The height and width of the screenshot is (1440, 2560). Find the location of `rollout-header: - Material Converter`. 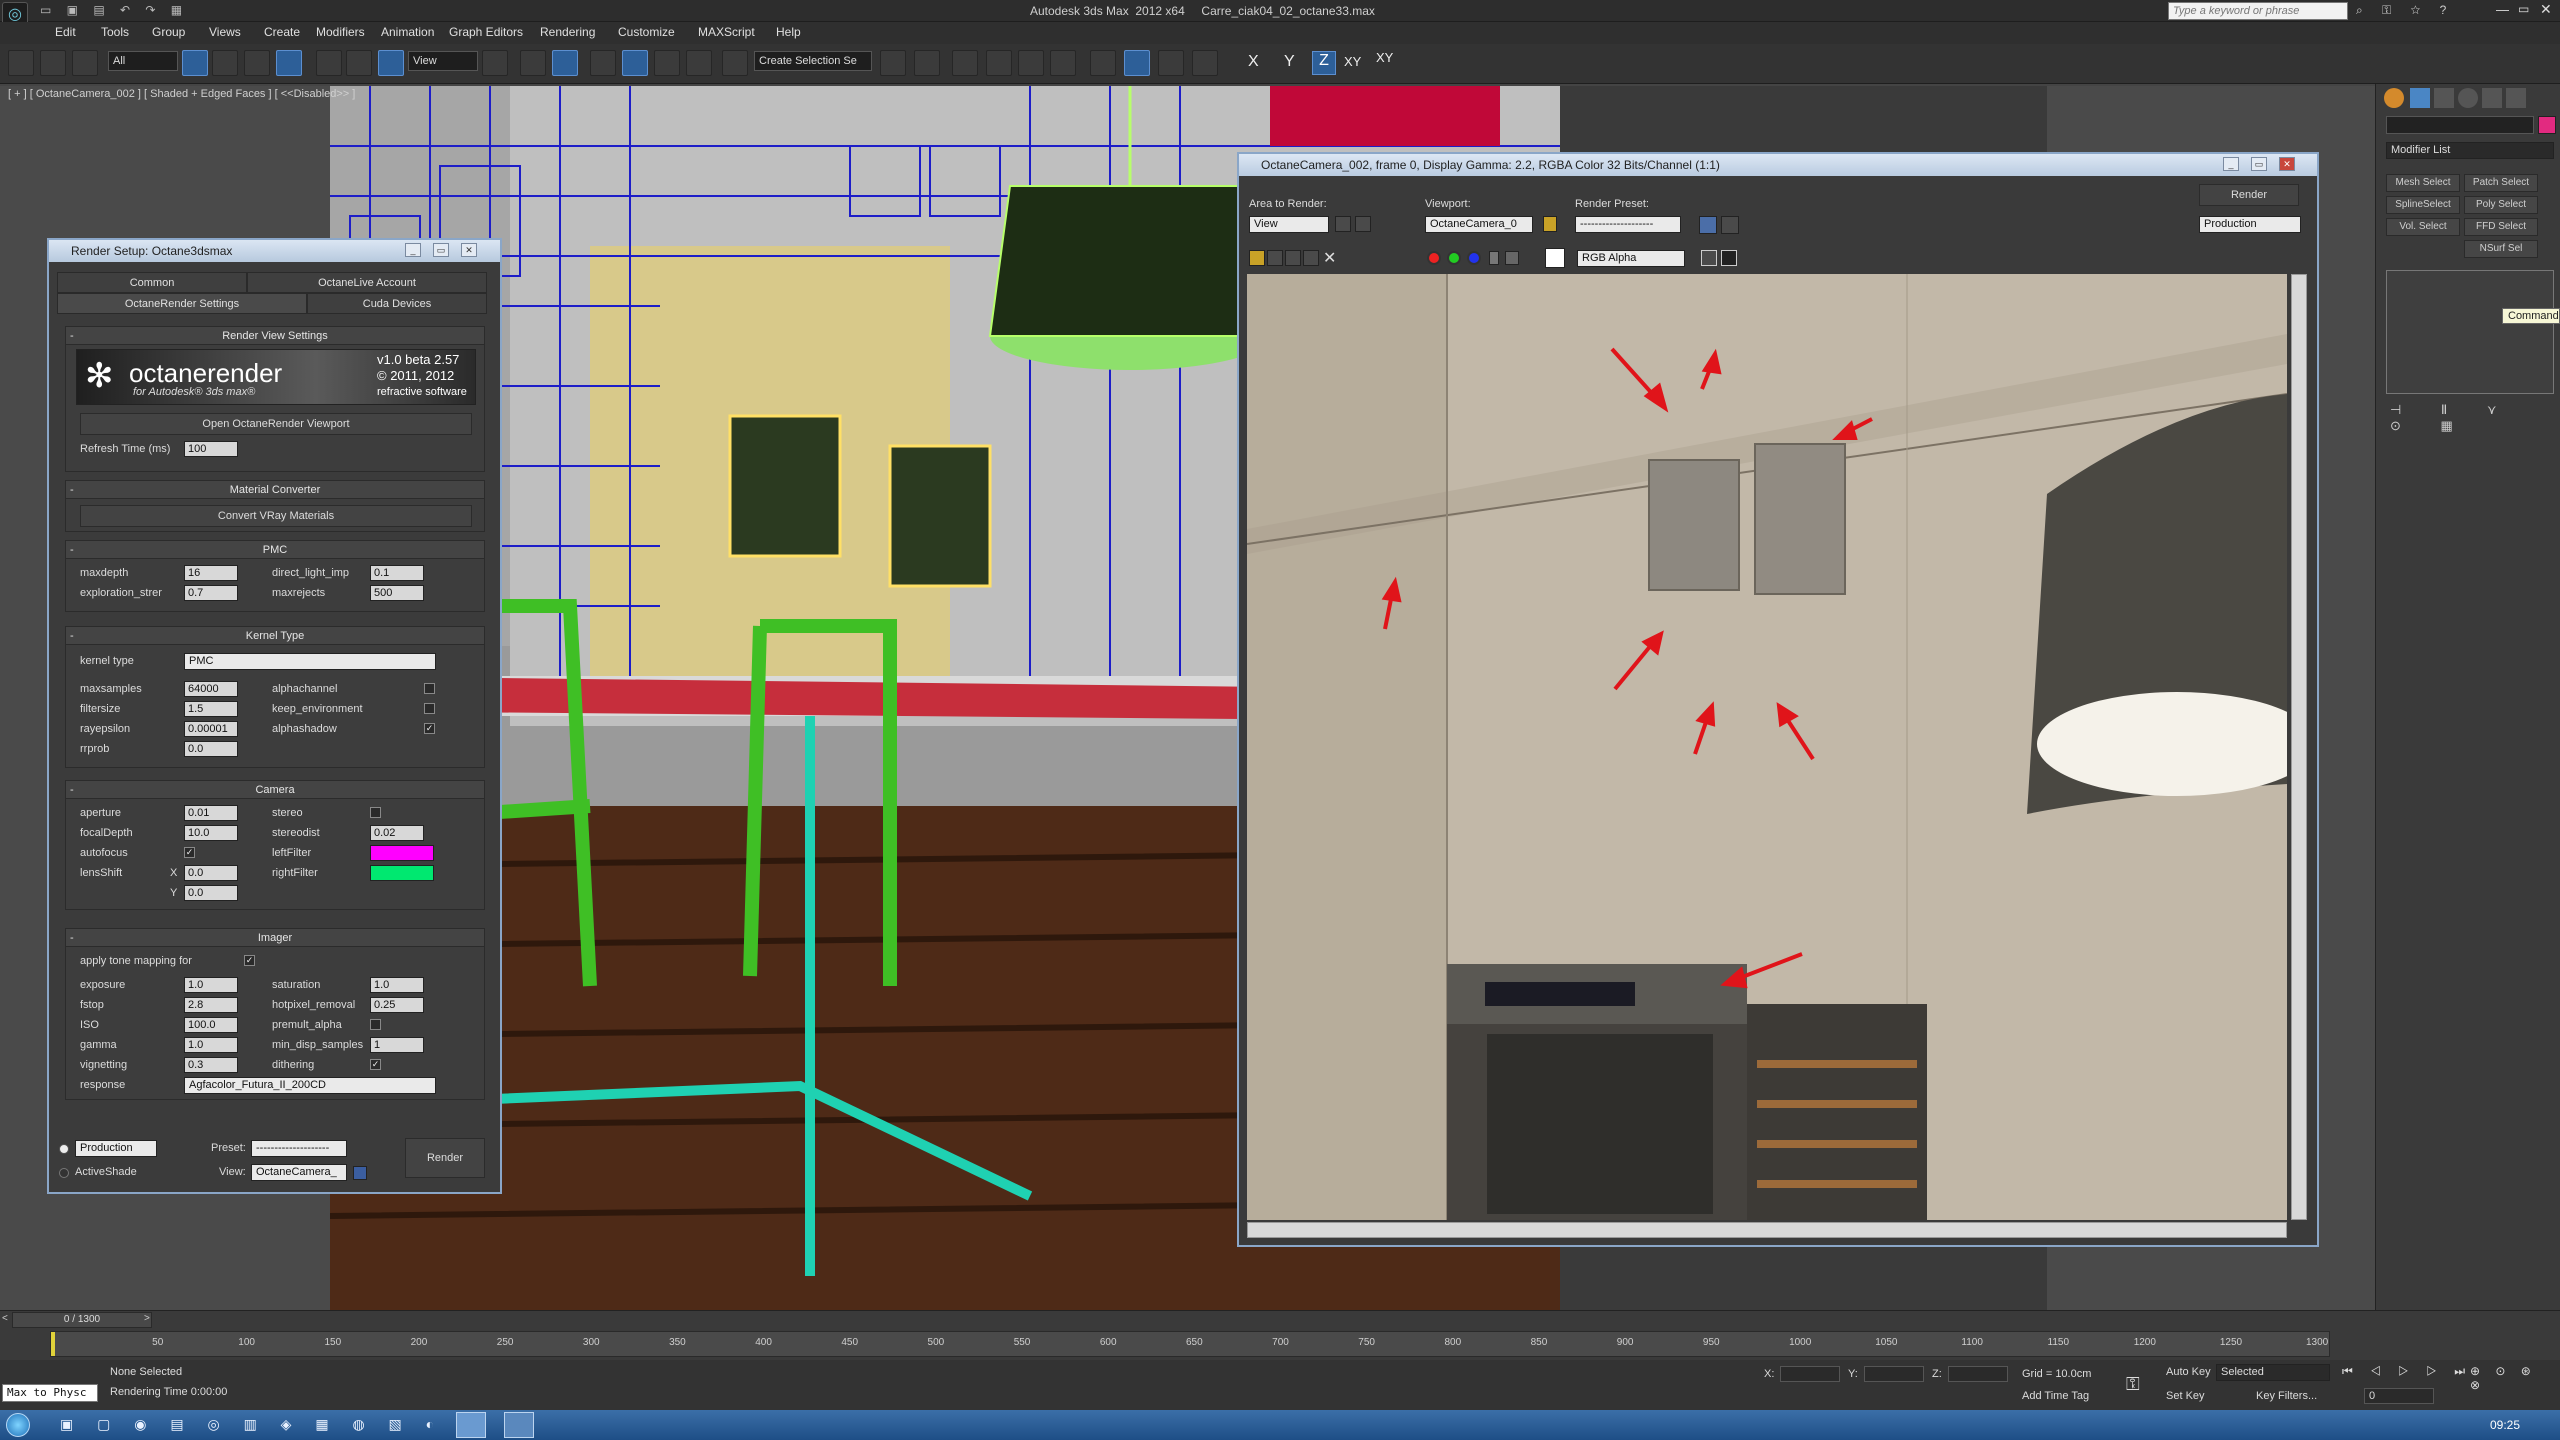

rollout-header: - Material Converter is located at coordinates (275, 490).